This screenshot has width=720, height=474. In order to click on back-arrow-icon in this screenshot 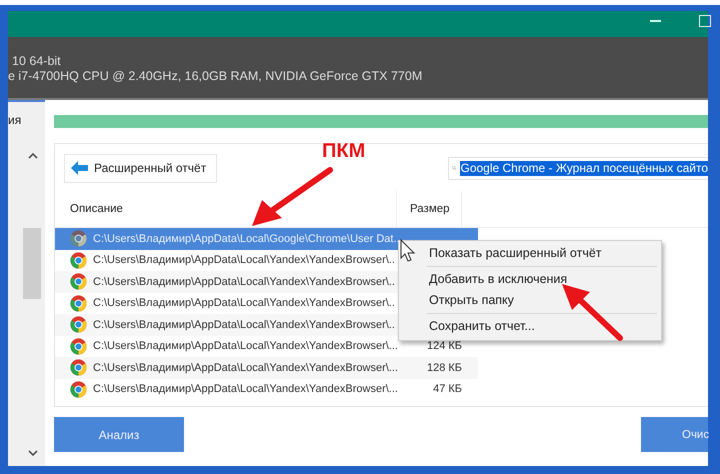, I will do `click(79, 168)`.